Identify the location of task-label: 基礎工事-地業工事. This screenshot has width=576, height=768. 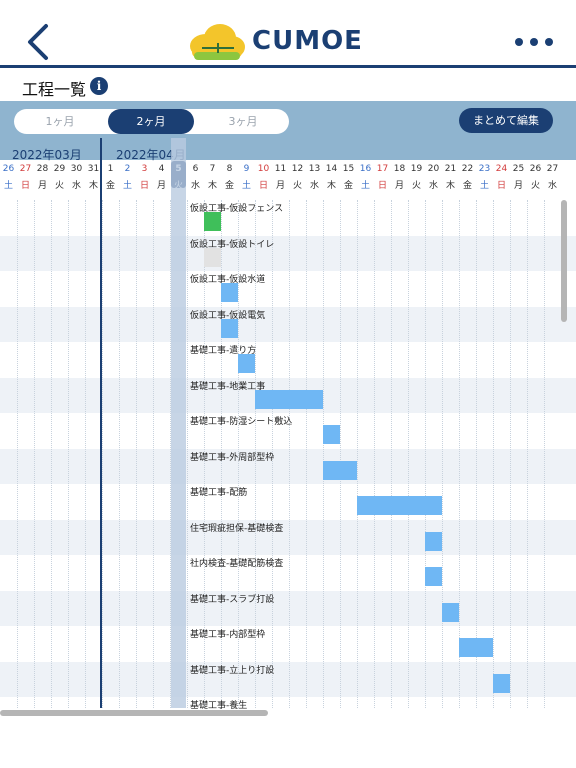
(227, 385).